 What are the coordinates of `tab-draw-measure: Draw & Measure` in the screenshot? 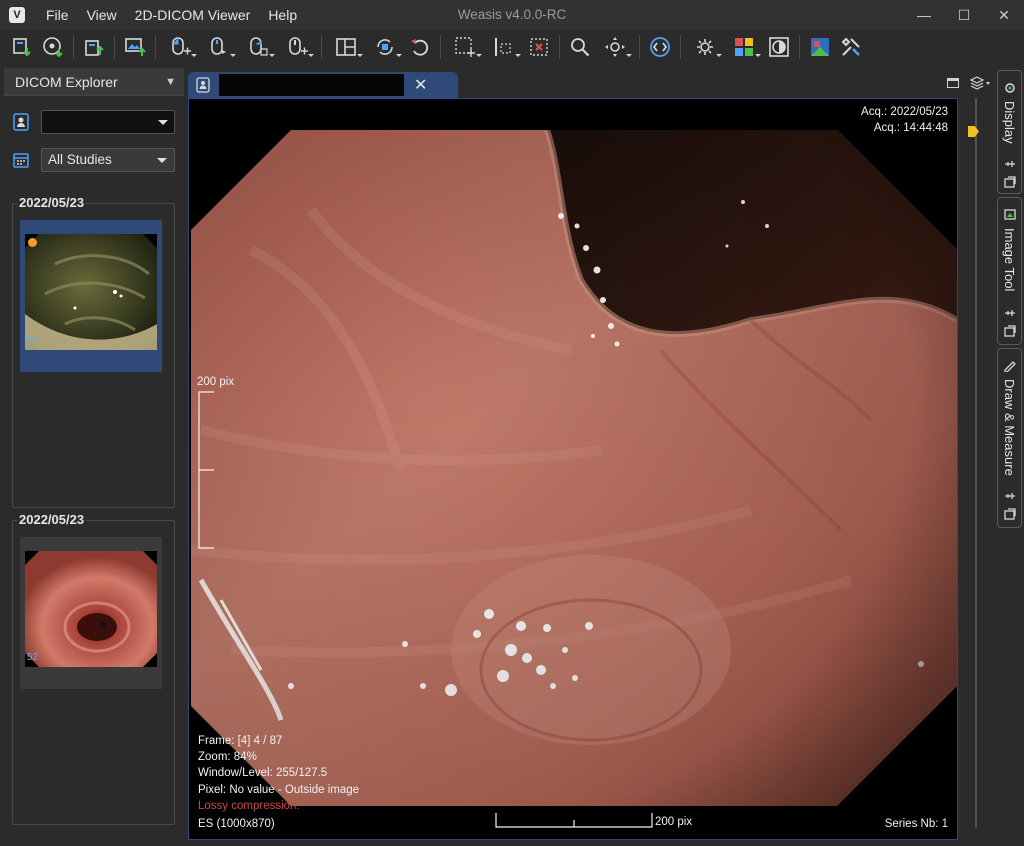 It's located at (1009, 438).